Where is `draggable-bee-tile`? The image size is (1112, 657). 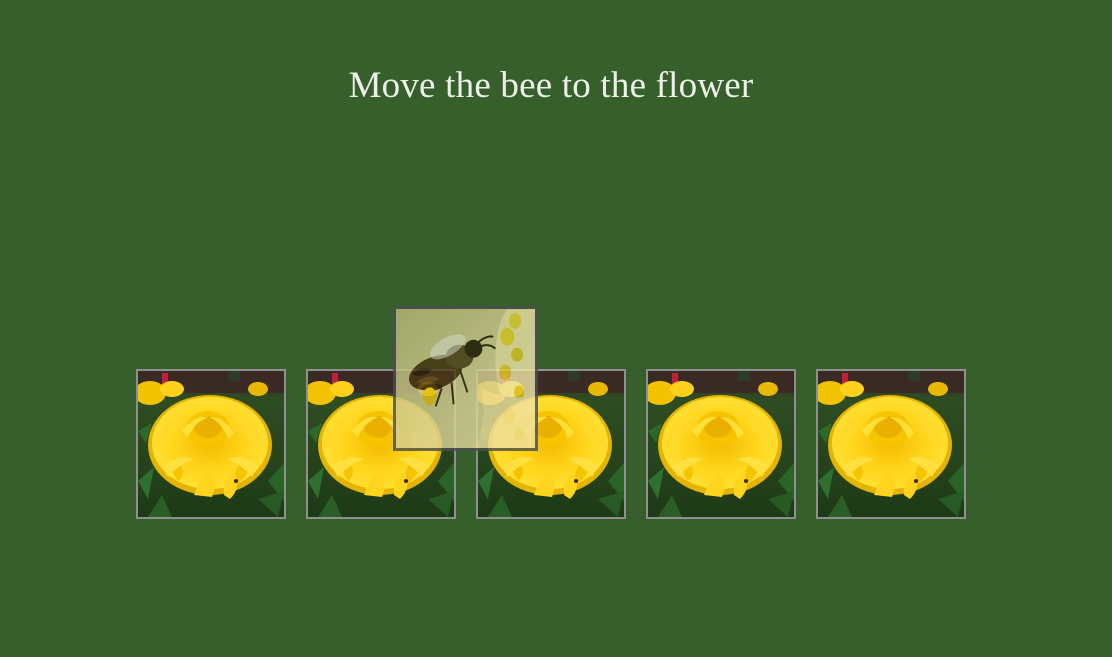
draggable-bee-tile is located at coordinates (465, 378).